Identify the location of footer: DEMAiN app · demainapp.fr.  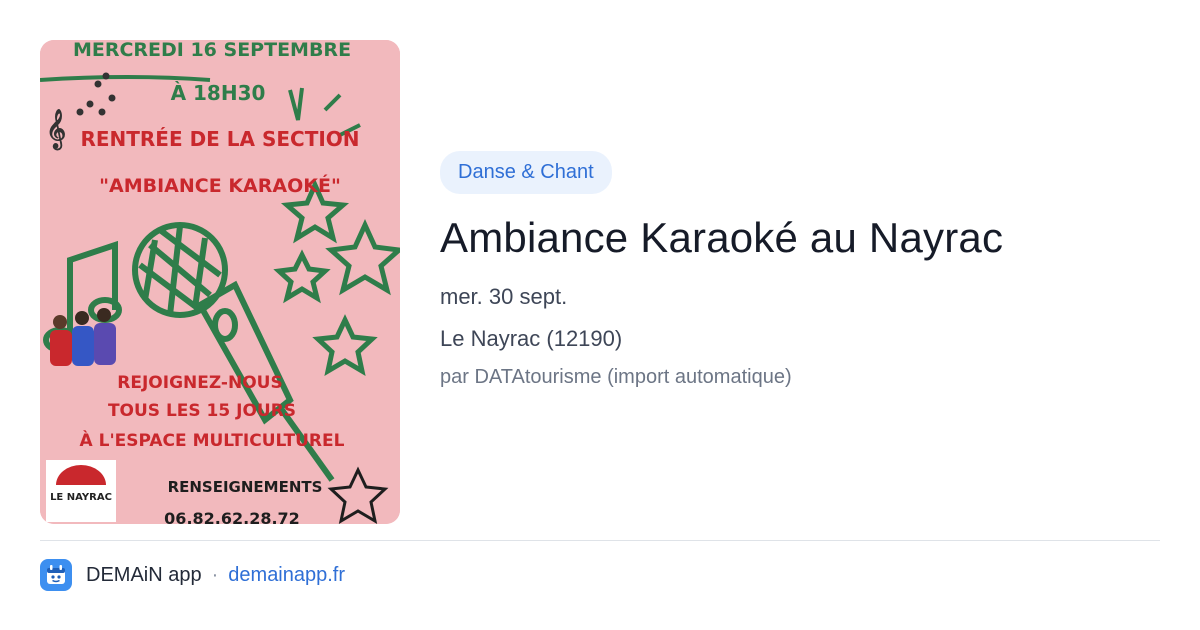
(192, 575).